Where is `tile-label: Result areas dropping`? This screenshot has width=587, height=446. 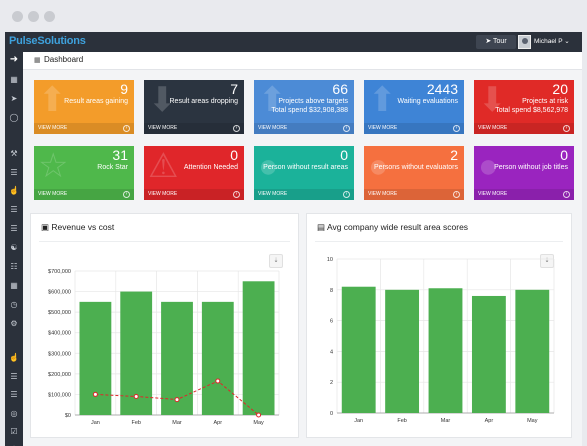 tile-label: Result areas dropping is located at coordinates (204, 101).